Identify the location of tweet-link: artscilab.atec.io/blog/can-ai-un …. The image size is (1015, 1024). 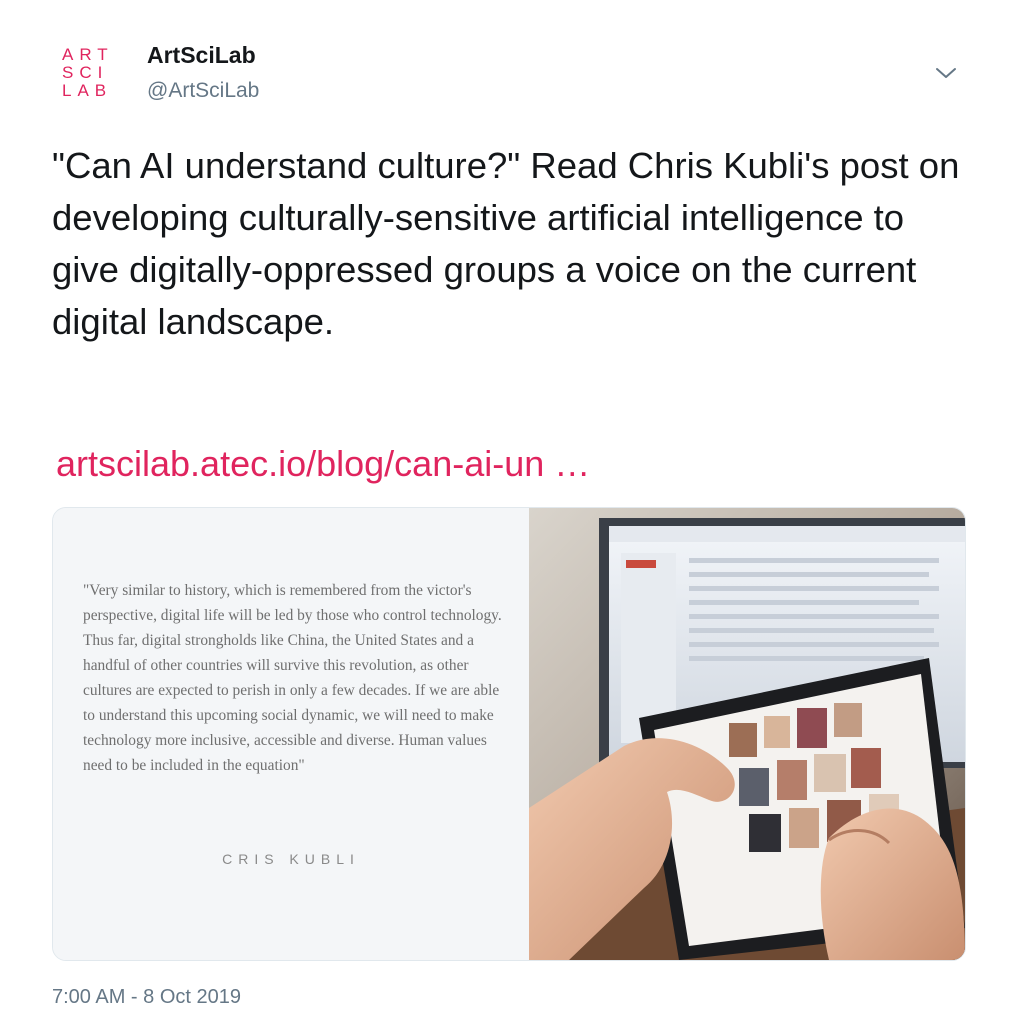
(323, 464).